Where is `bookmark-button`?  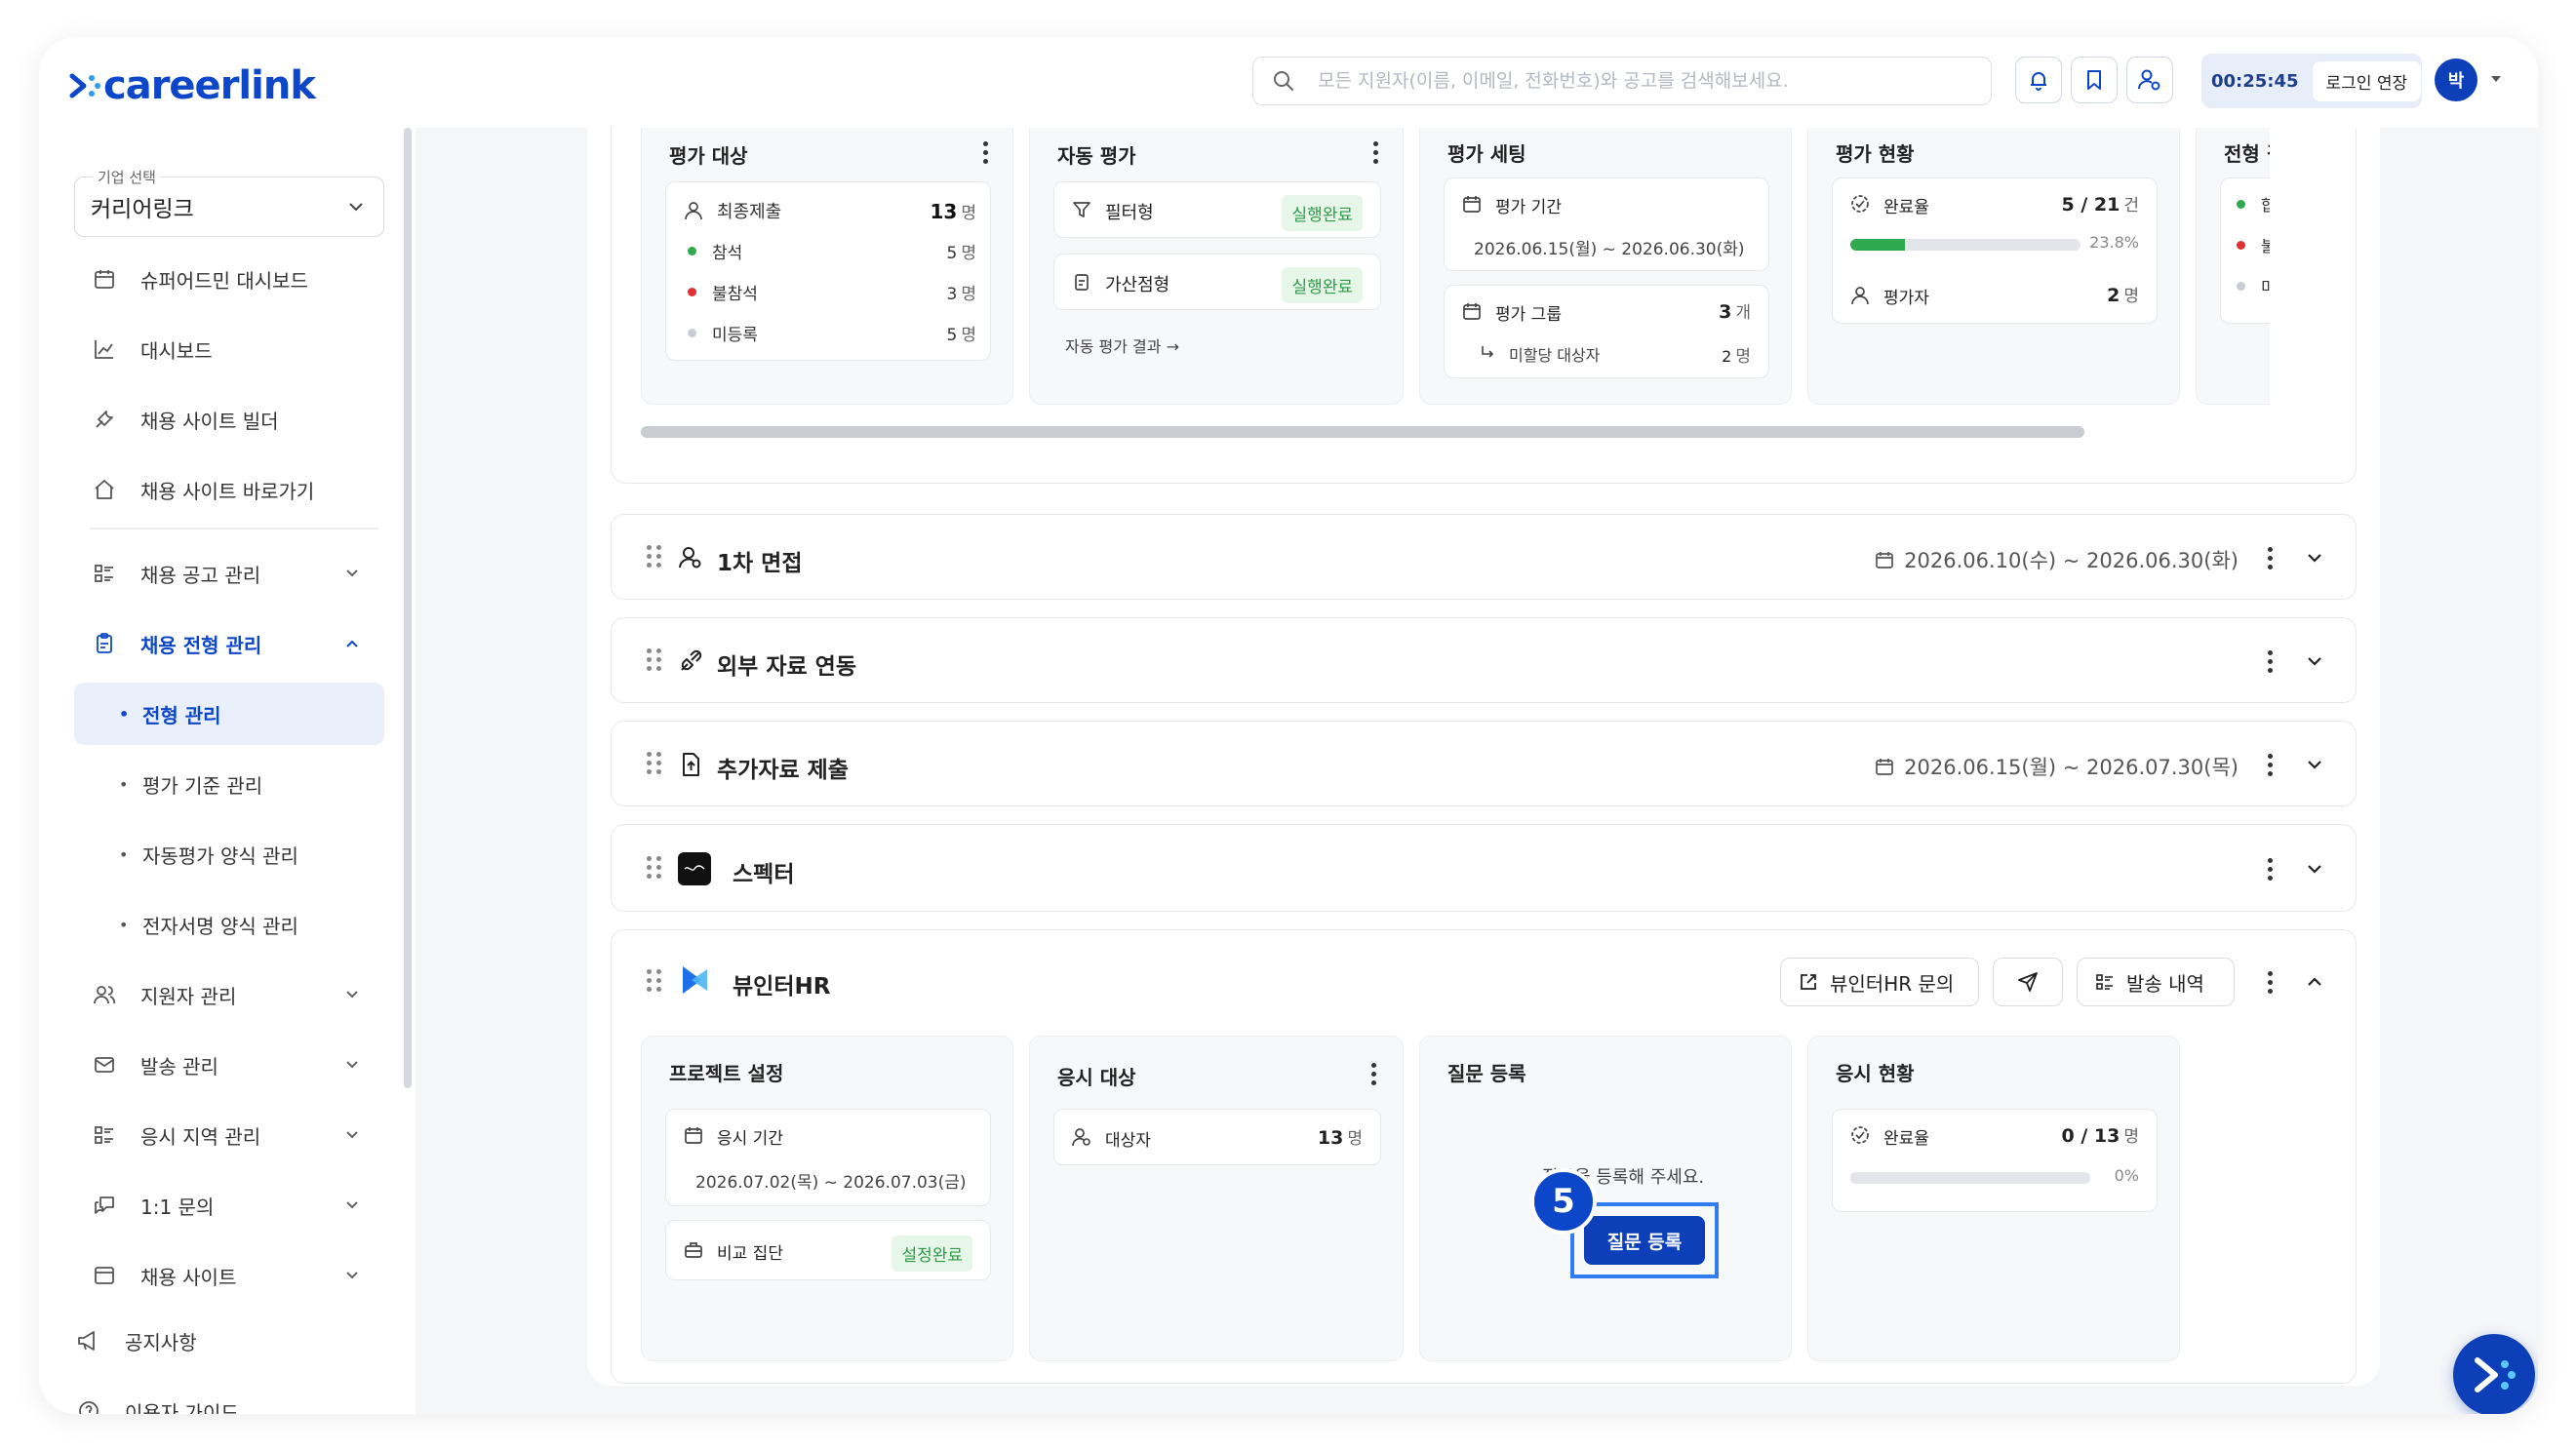 bookmark-button is located at coordinates (2094, 80).